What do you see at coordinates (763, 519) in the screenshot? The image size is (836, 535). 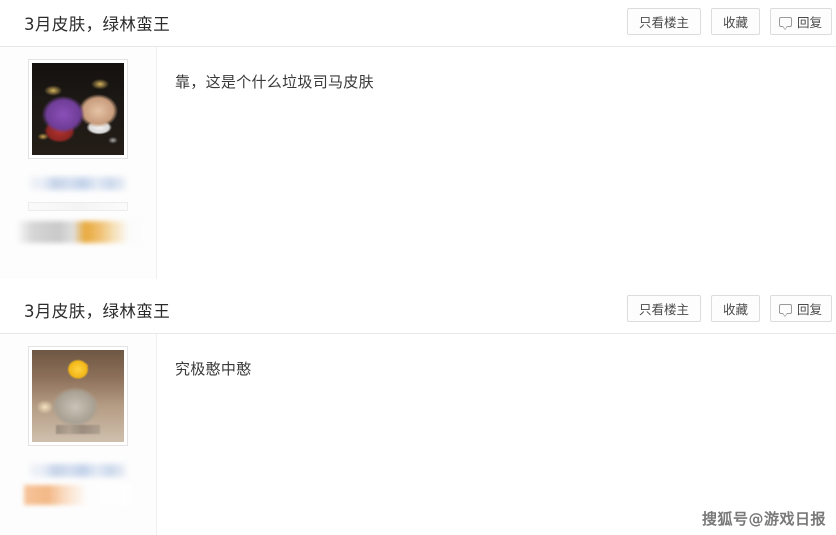 I see `watermark: 搜狐号@游戏日报` at bounding box center [763, 519].